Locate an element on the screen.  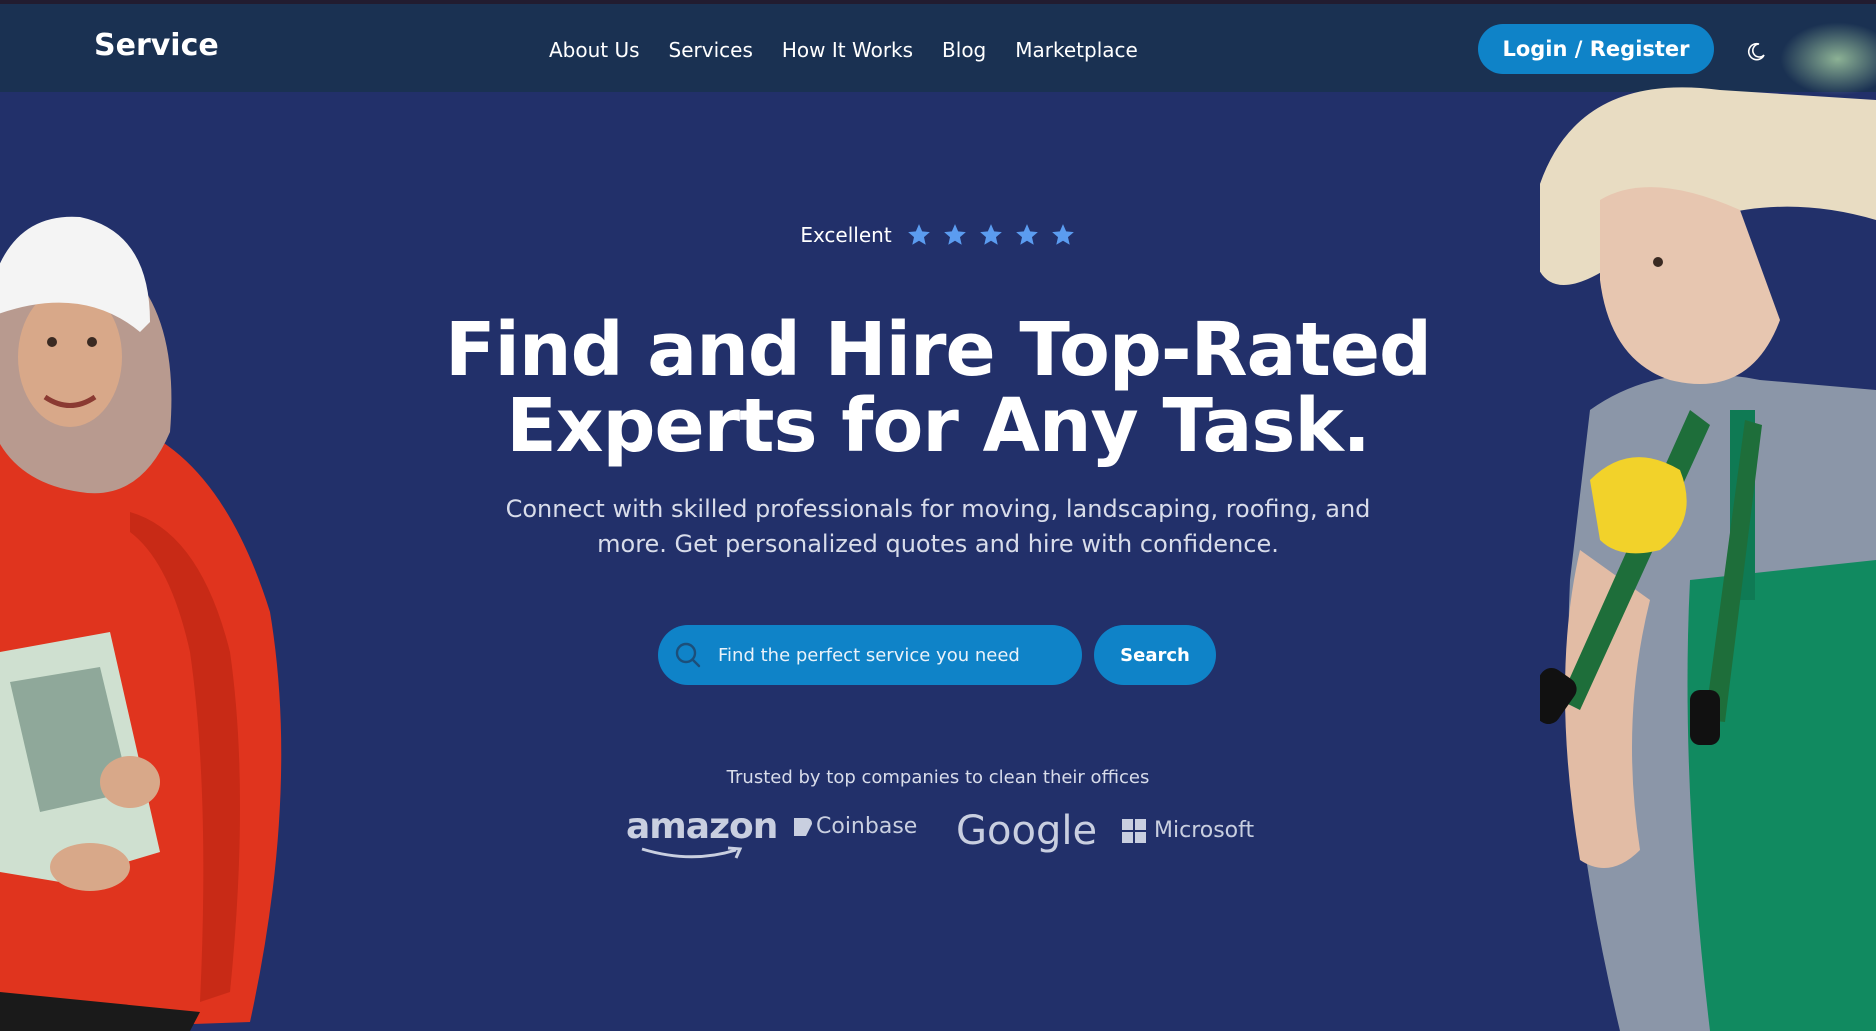
hero-title-line-2: Experts for Any Task. is located at coordinates (938, 426).